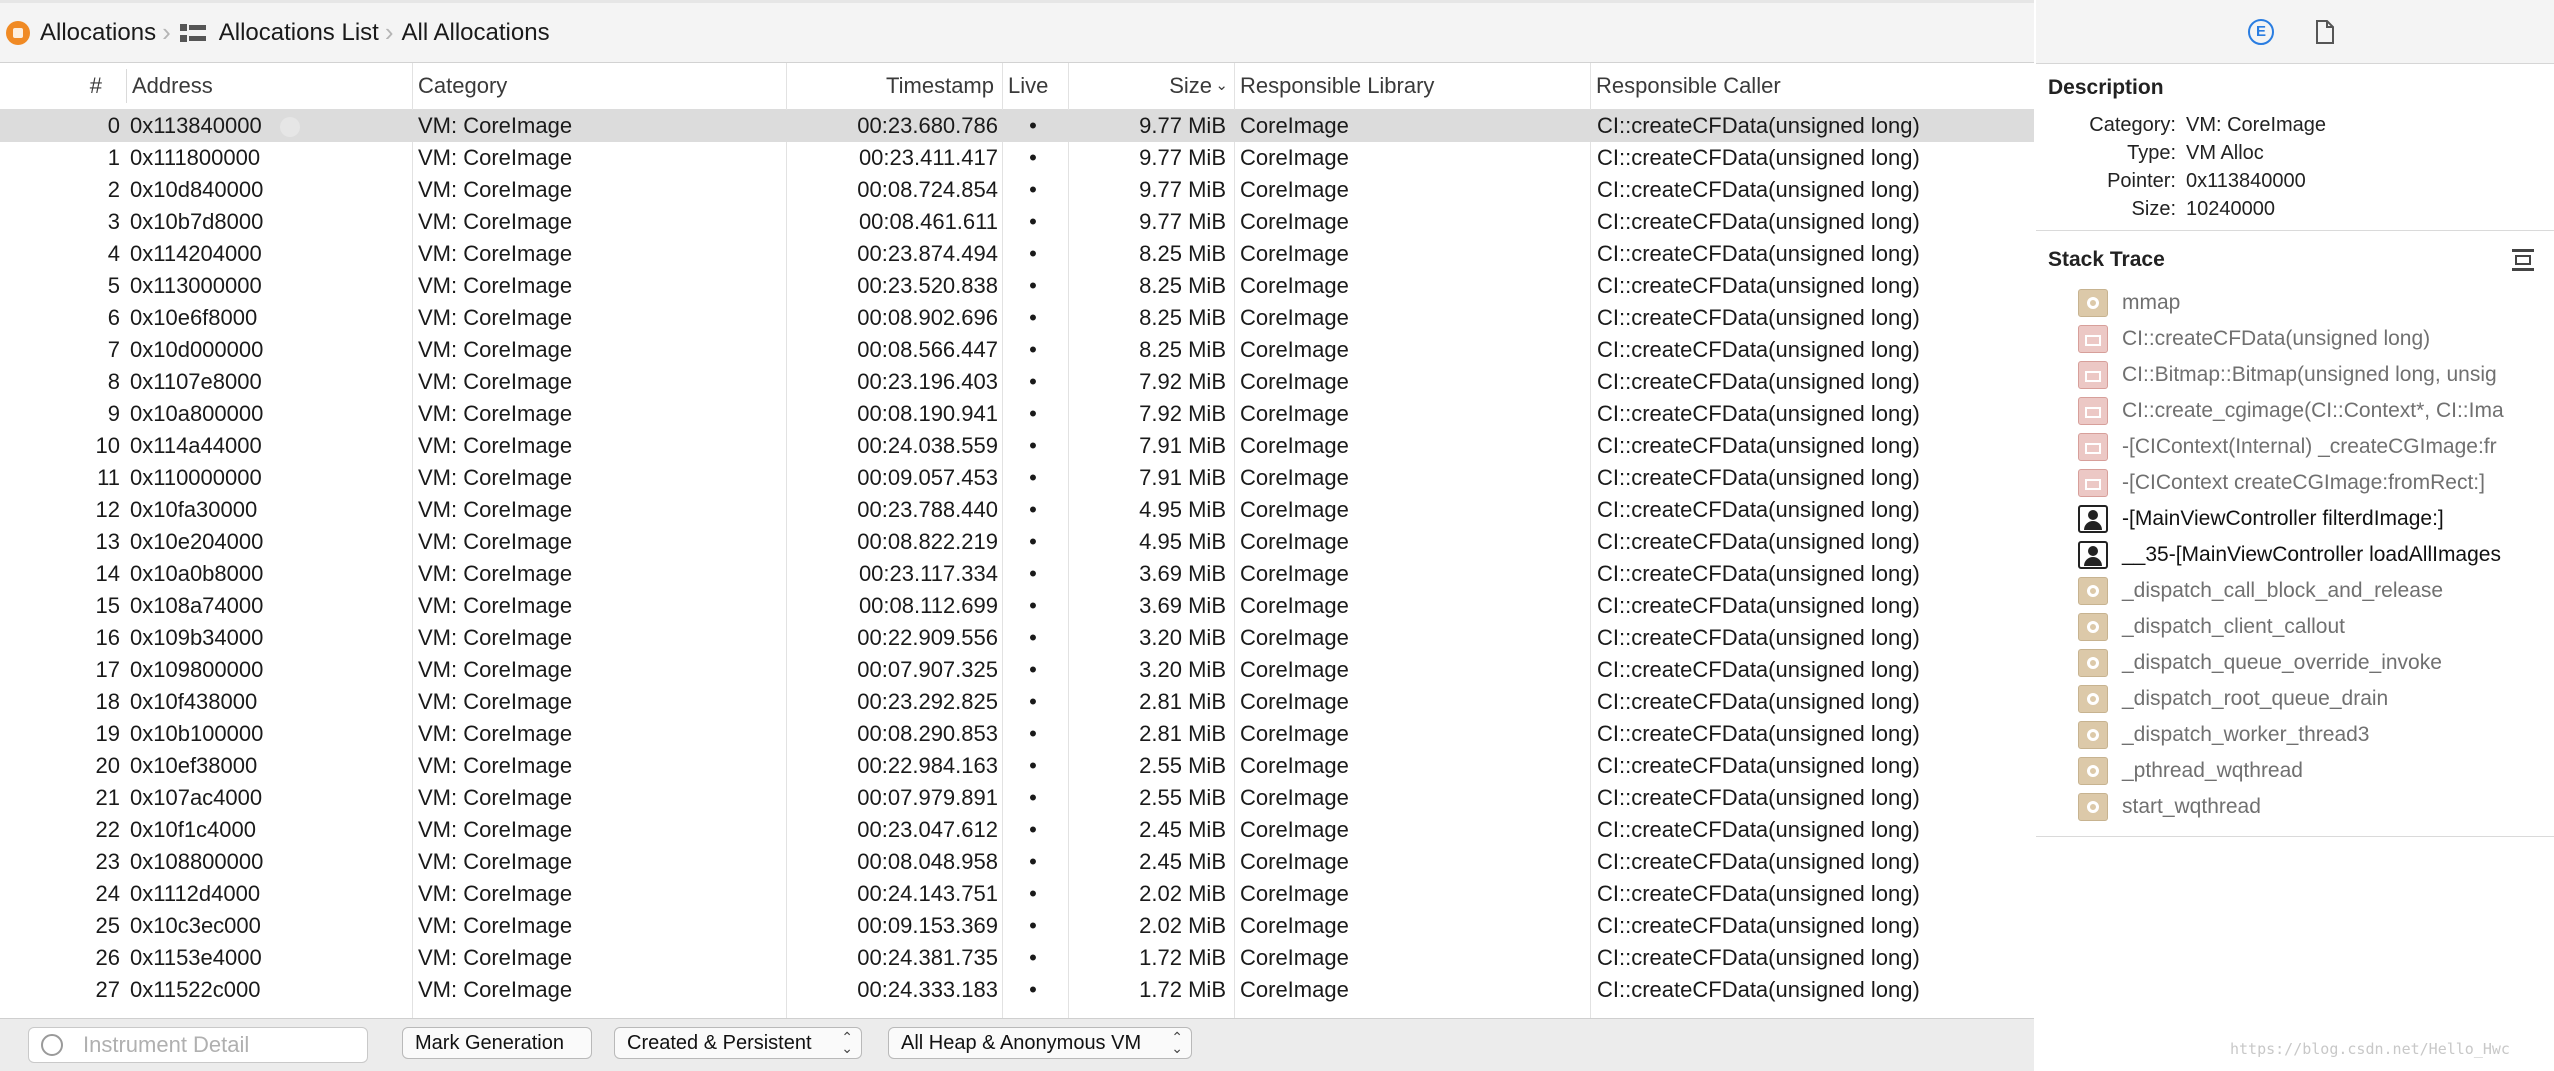 This screenshot has width=2554, height=1071. I want to click on column-header-timestamp: Timestamp, so click(895, 86).